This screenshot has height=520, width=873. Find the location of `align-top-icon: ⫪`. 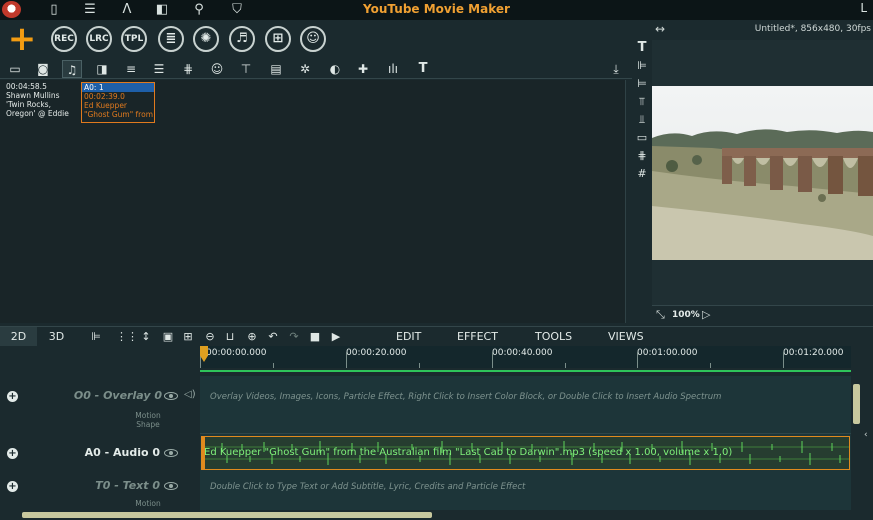

align-top-icon: ⫪ is located at coordinates (642, 102).